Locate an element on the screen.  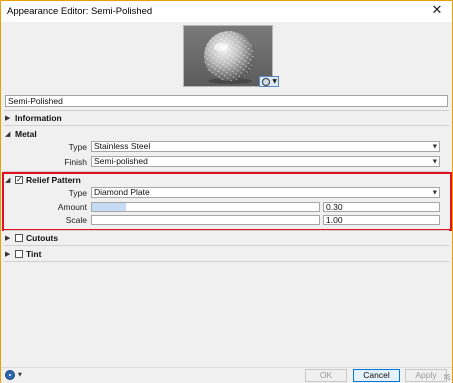
section-information: ▶ Information is located at coordinates (65, 118).